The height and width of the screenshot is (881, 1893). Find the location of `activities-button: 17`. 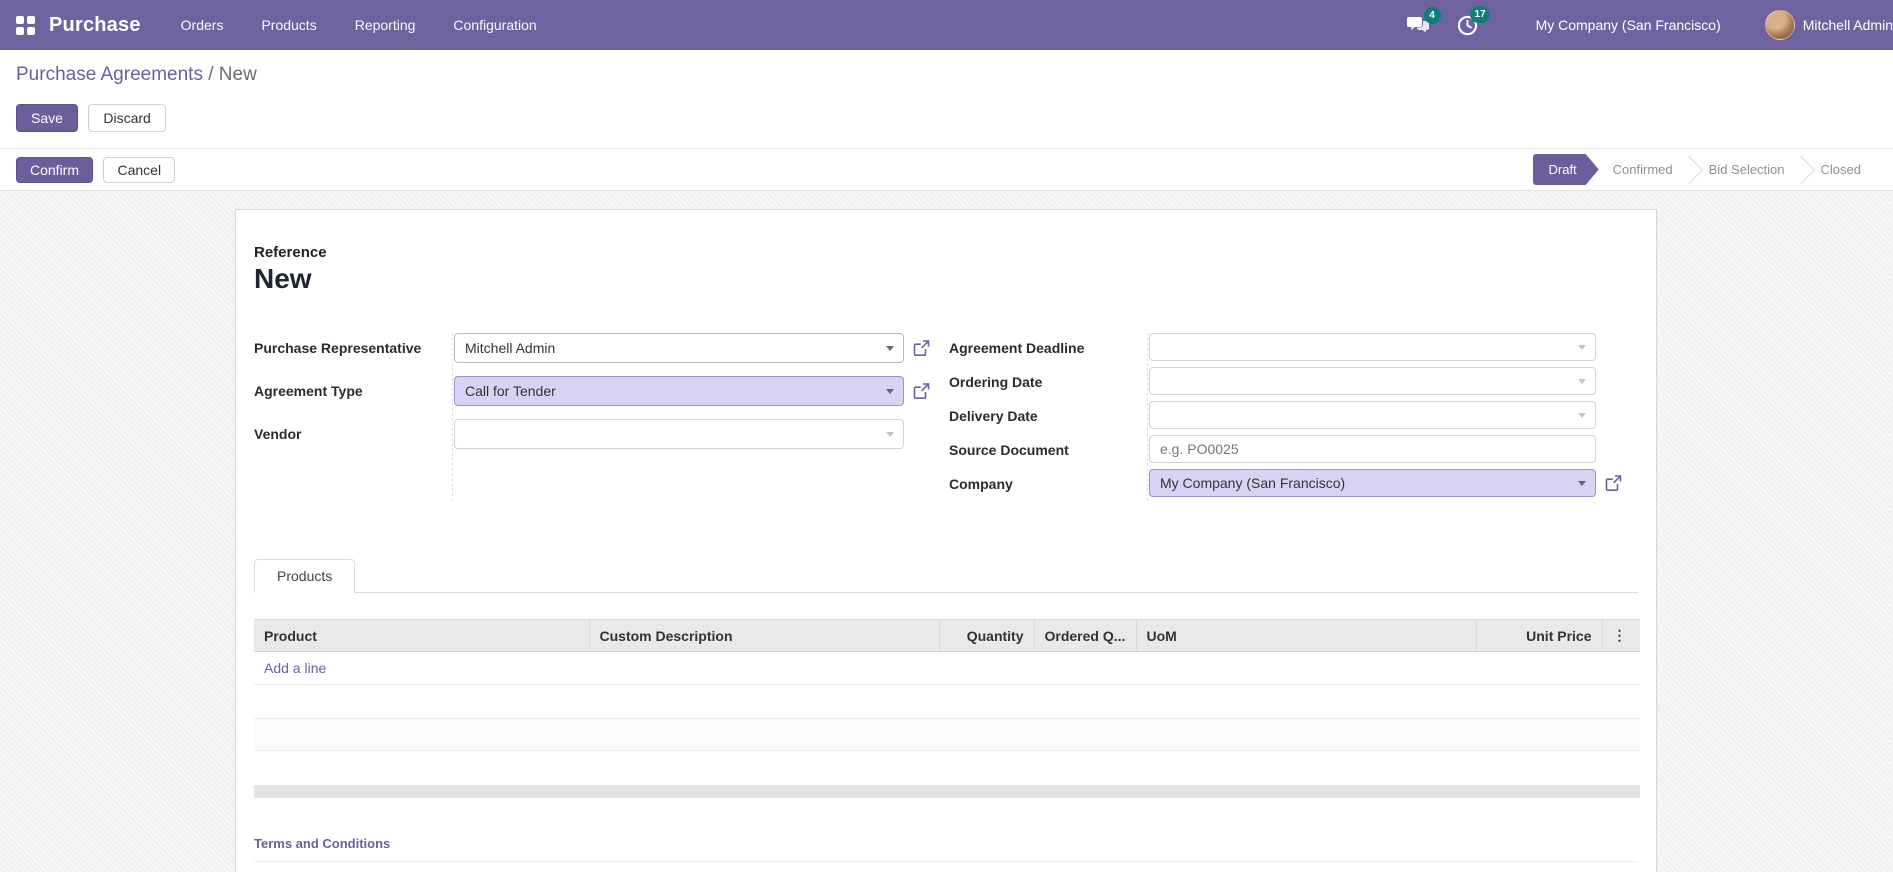

activities-button: 17 is located at coordinates (1473, 20).